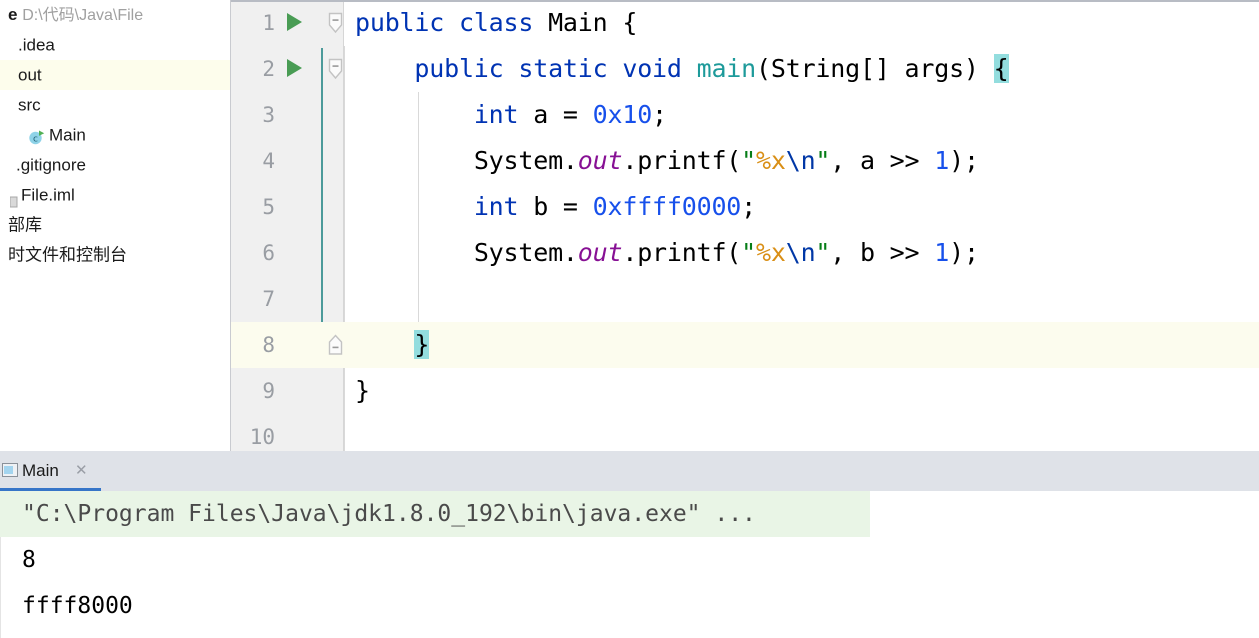 This screenshot has width=1259, height=638. I want to click on tree-item-label: src, so click(29, 105).